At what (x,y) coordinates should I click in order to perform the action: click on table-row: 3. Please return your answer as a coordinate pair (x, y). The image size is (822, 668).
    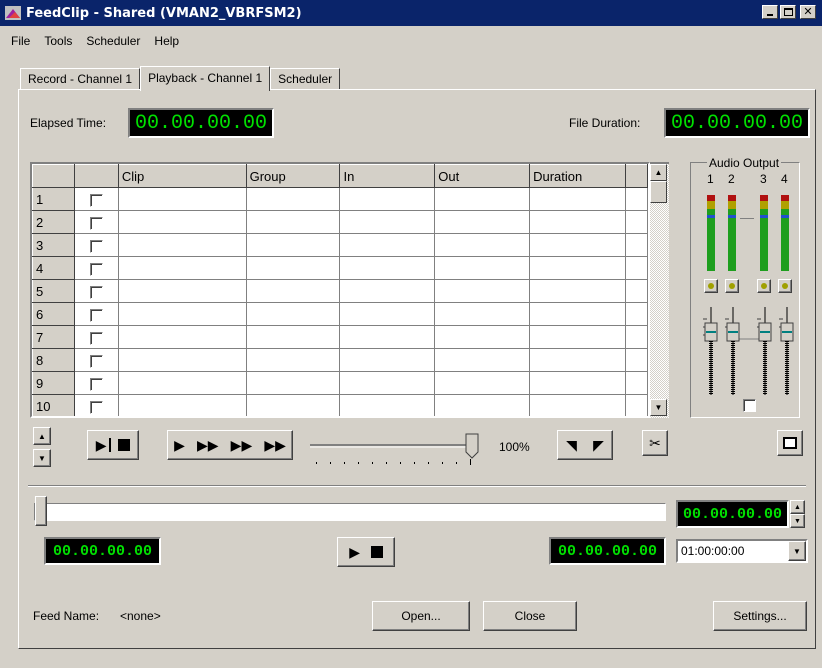
    Looking at the image, I should click on (340, 245).